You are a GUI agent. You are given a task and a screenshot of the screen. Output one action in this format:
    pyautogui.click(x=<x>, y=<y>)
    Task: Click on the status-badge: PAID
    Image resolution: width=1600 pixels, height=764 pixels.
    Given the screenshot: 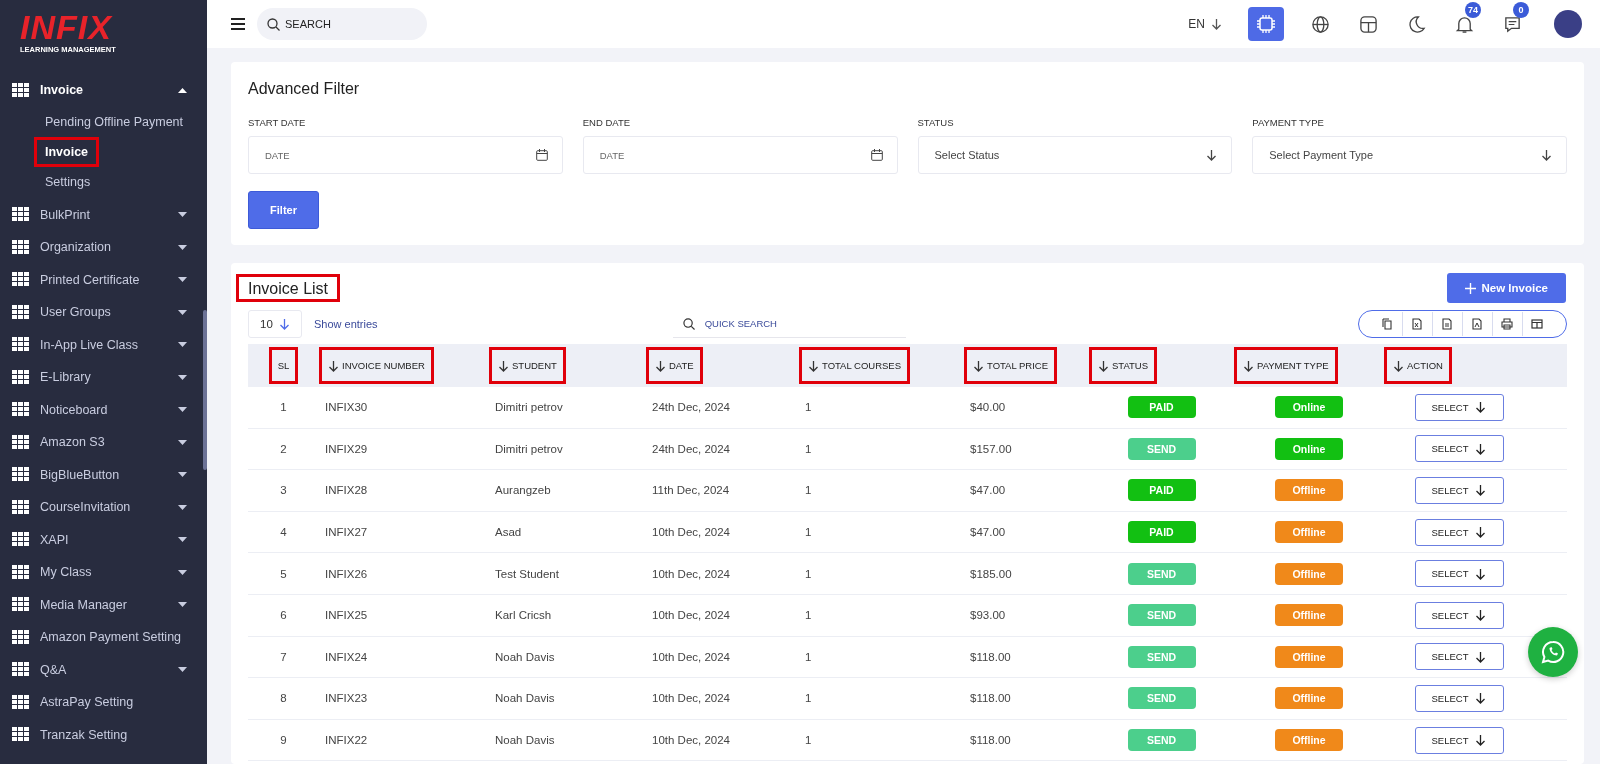 What is the action you would take?
    pyautogui.click(x=1161, y=407)
    